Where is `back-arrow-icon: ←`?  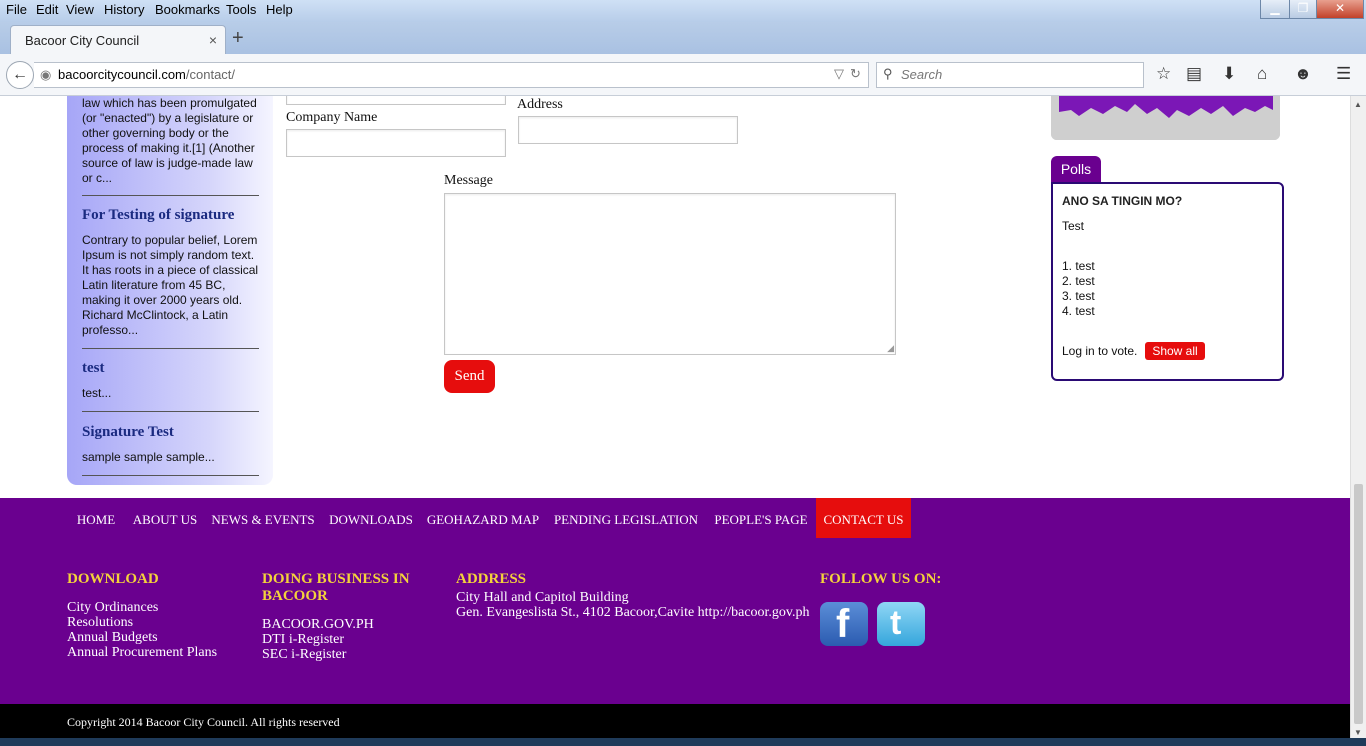 back-arrow-icon: ← is located at coordinates (20, 74).